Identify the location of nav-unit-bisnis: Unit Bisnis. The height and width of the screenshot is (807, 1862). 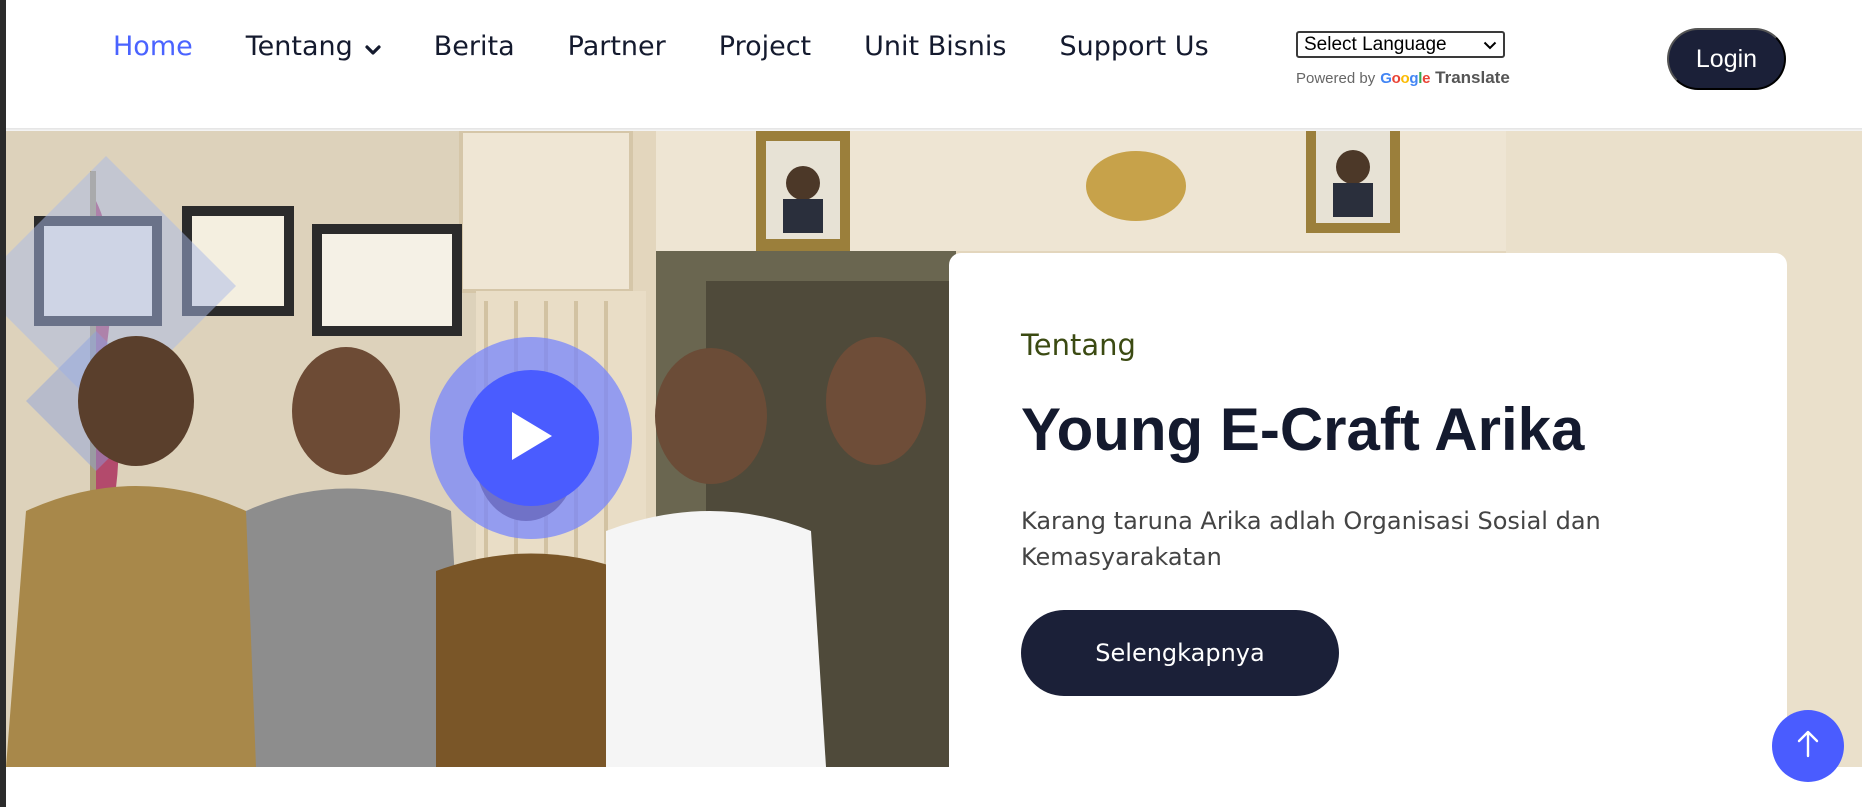
(935, 46).